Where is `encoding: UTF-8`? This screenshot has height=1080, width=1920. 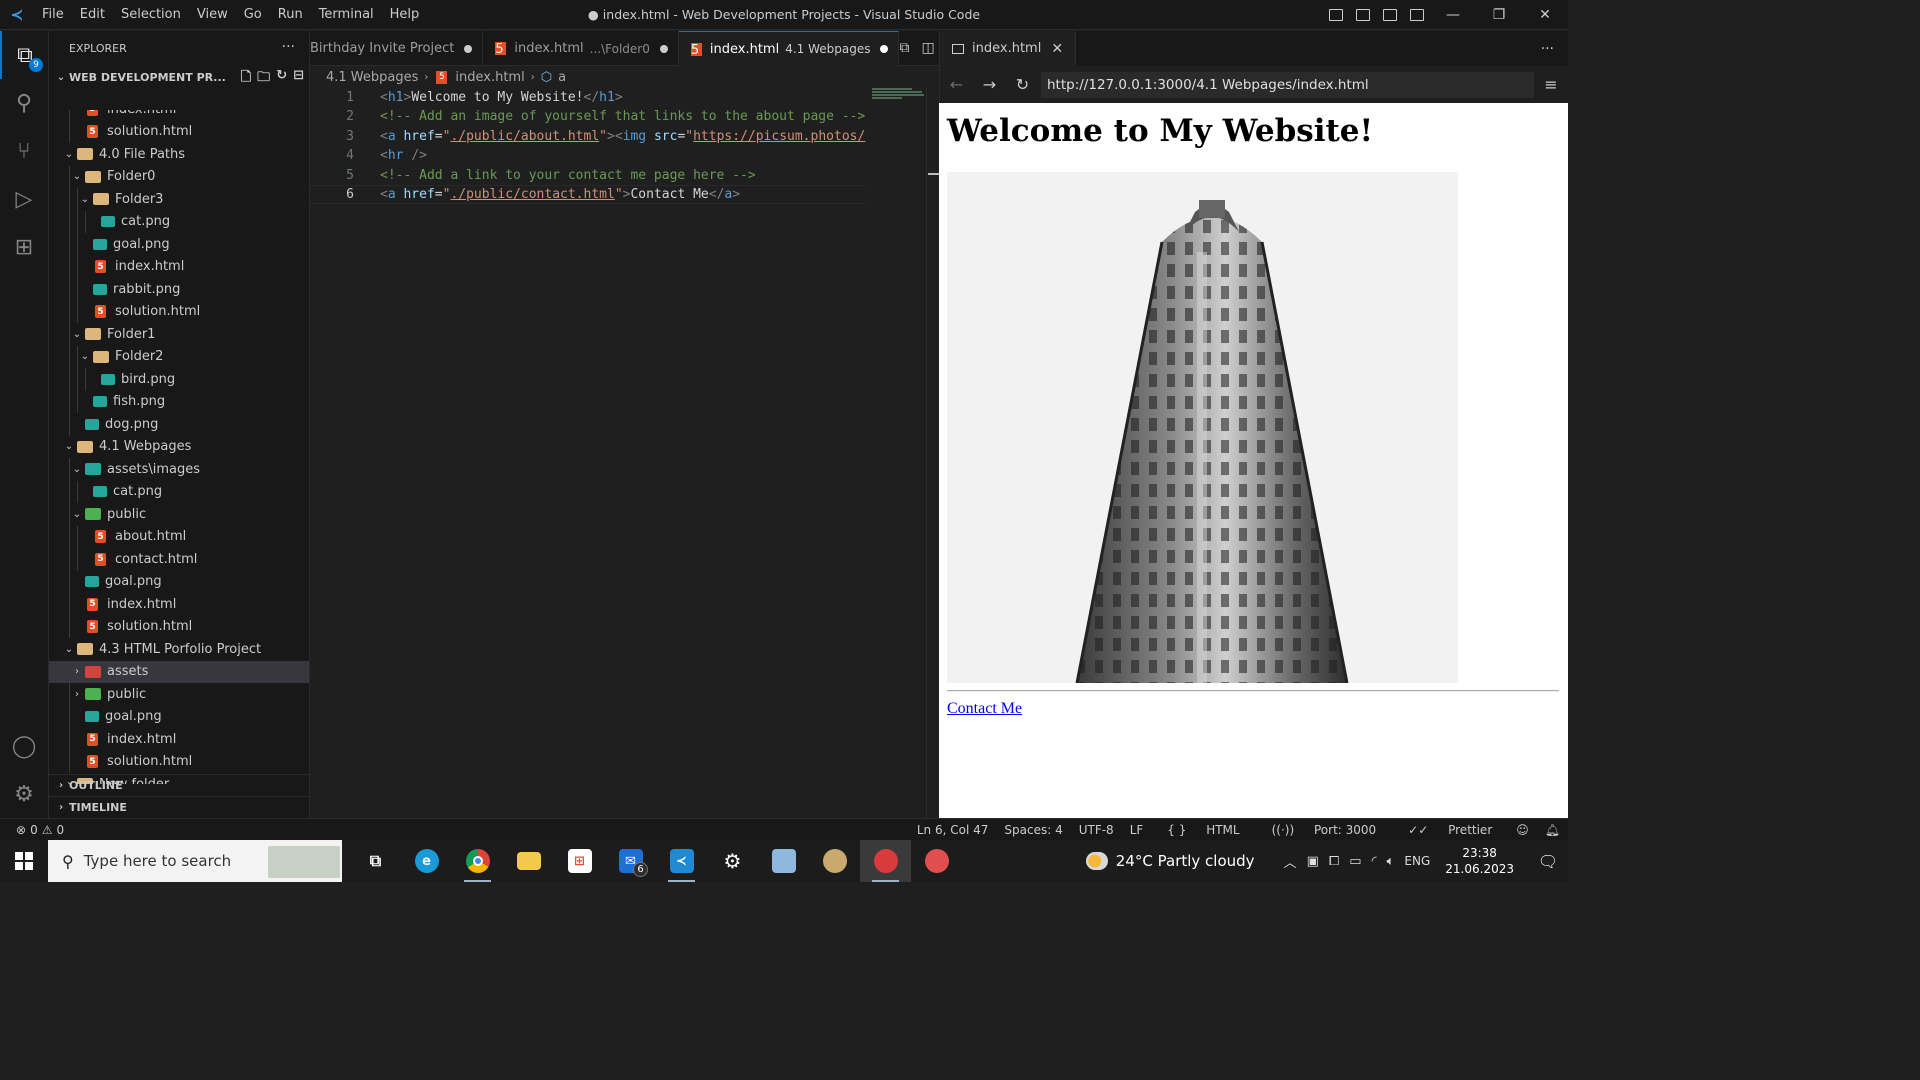 encoding: UTF-8 is located at coordinates (1096, 830).